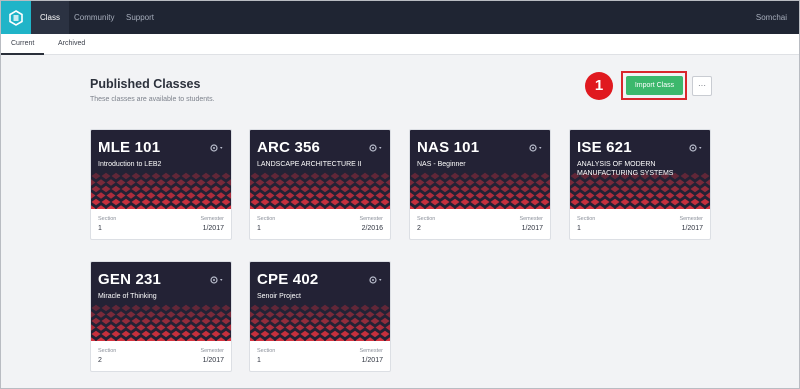 The width and height of the screenshot is (800, 389). I want to click on nav-support: Support, so click(140, 17).